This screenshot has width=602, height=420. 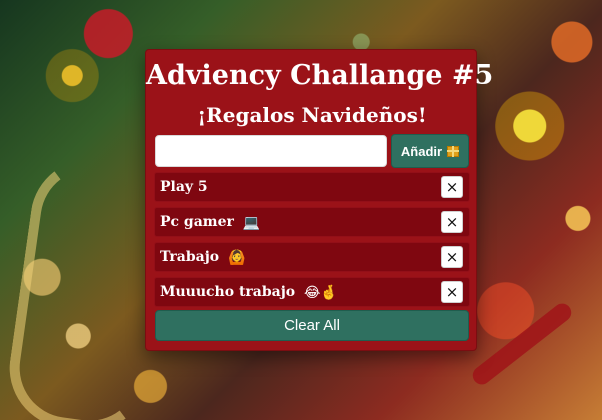 What do you see at coordinates (320, 75) in the screenshot?
I see `app-title: Adviency Challange #5` at bounding box center [320, 75].